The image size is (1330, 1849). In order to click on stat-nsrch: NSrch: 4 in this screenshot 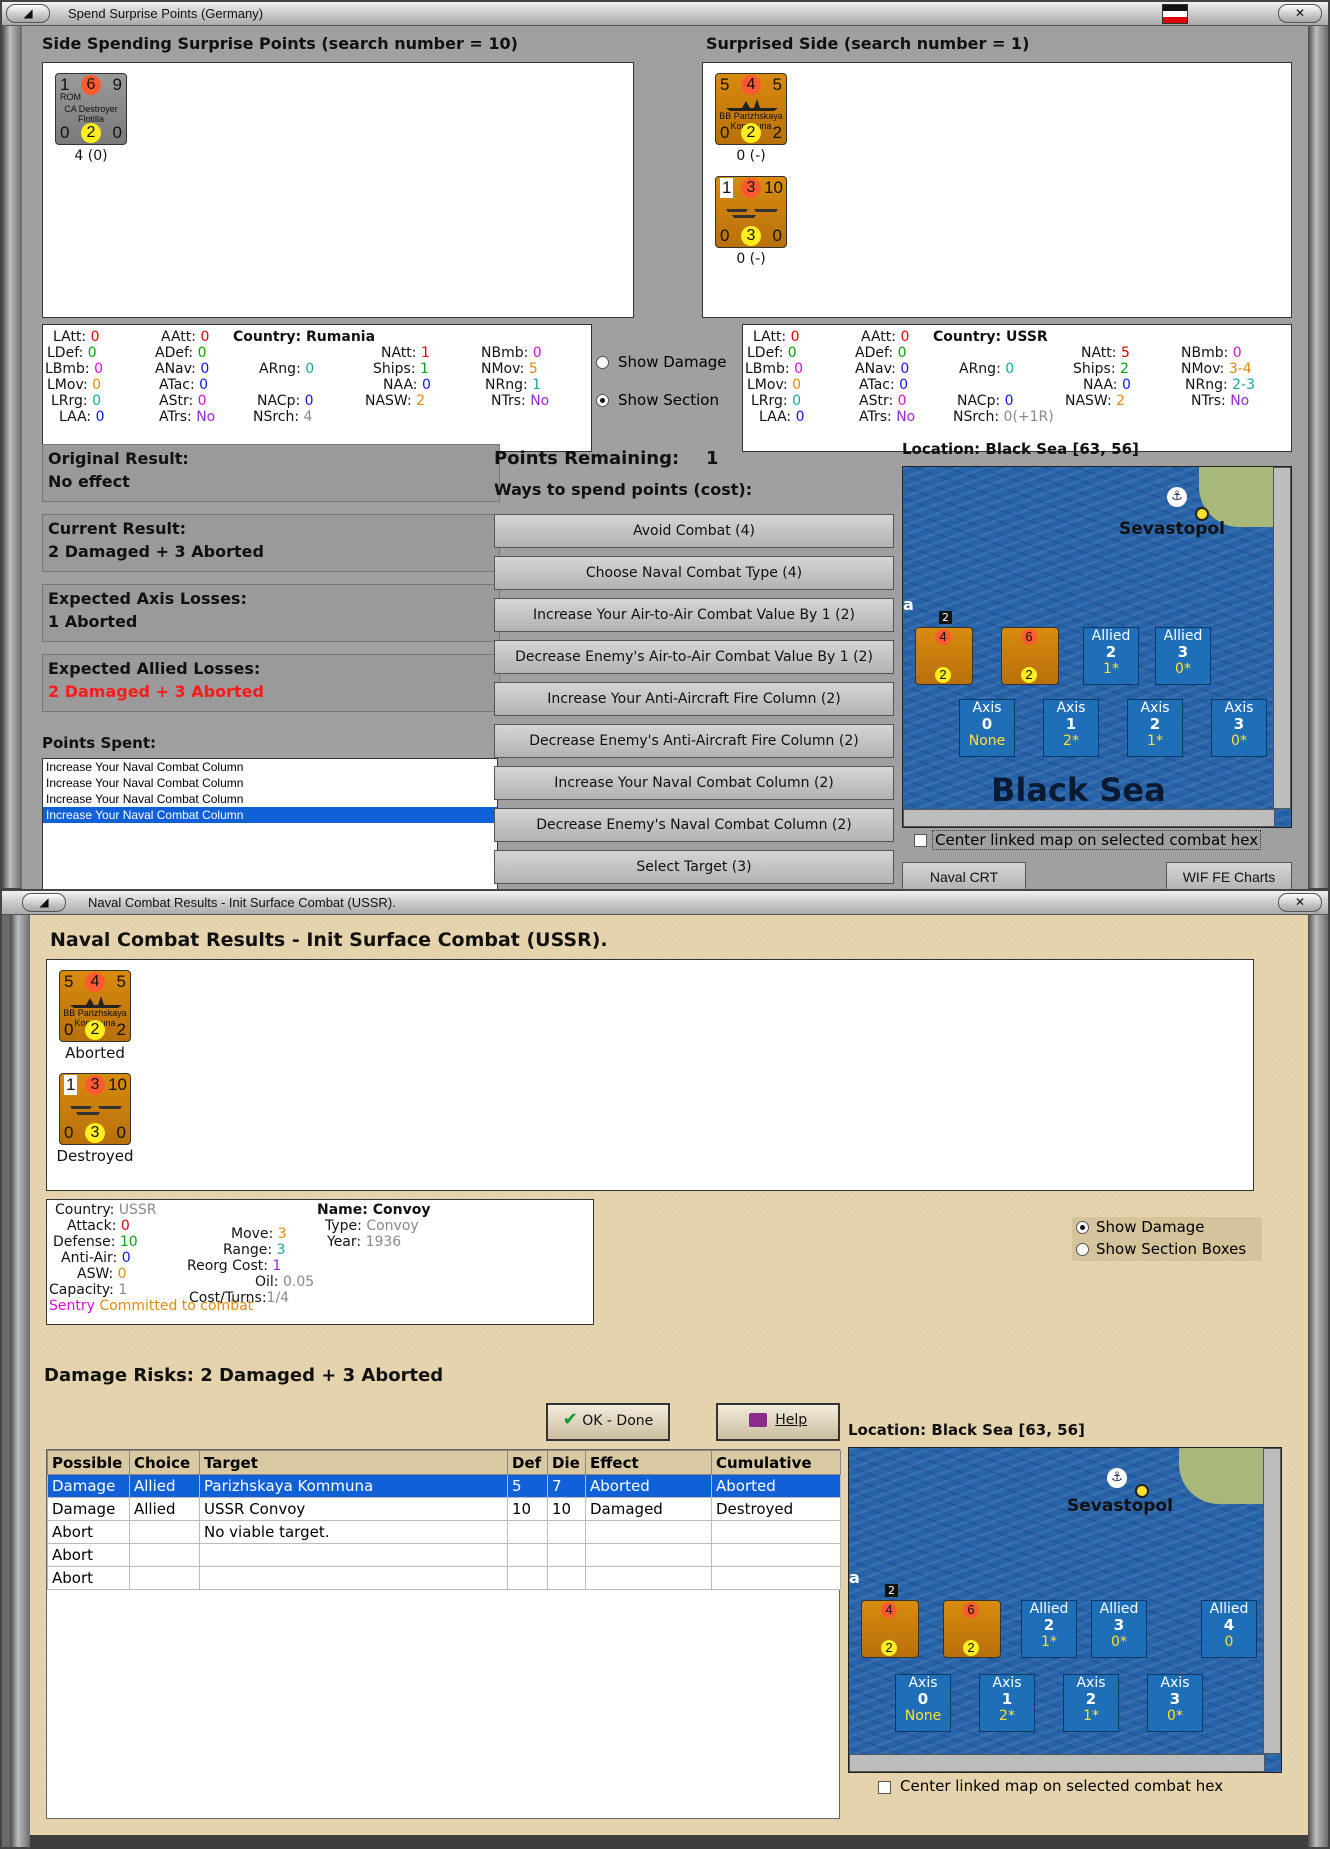, I will do `click(283, 417)`.